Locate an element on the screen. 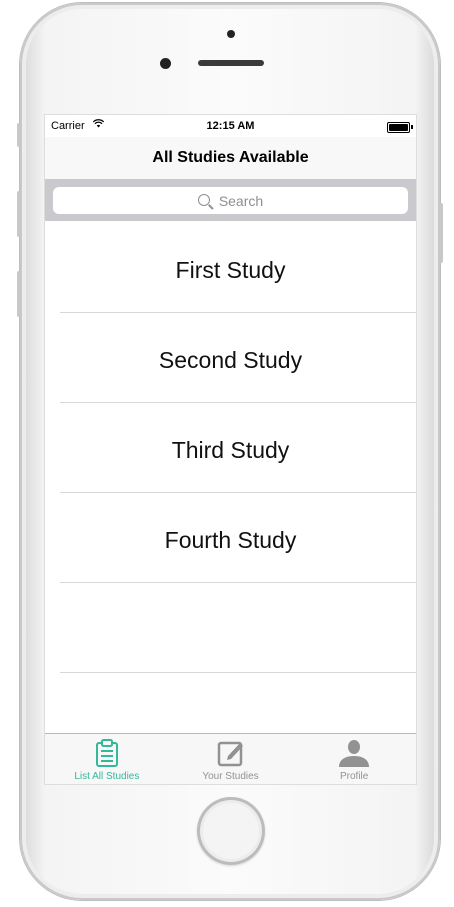 This screenshot has height=907, width=454. proximity-sensor is located at coordinates (231, 34).